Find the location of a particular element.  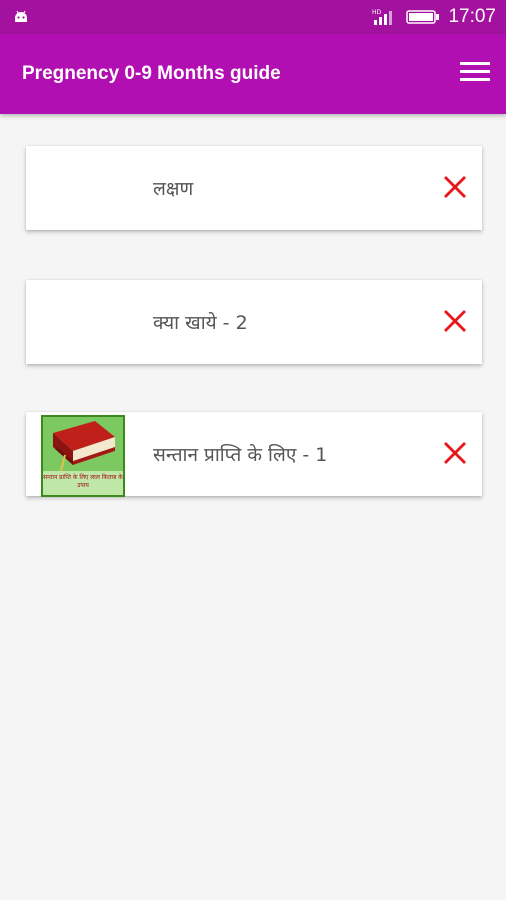

hamburger-menu-icon is located at coordinates (475, 73).